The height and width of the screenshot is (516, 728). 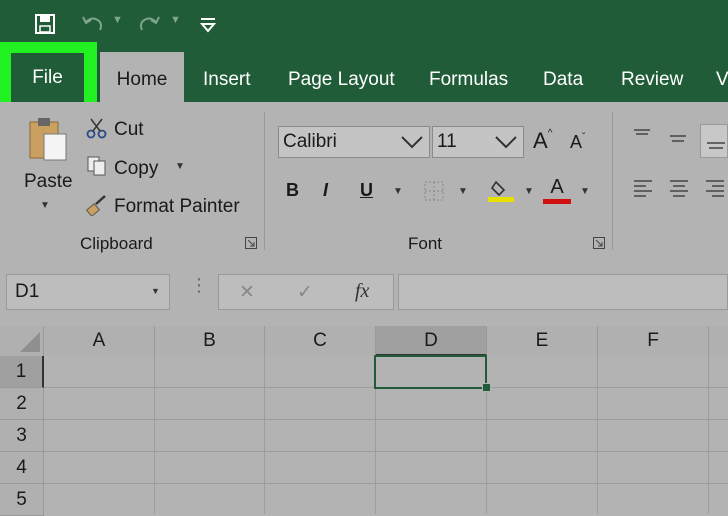 What do you see at coordinates (652, 77) in the screenshot?
I see `tab-review: Review` at bounding box center [652, 77].